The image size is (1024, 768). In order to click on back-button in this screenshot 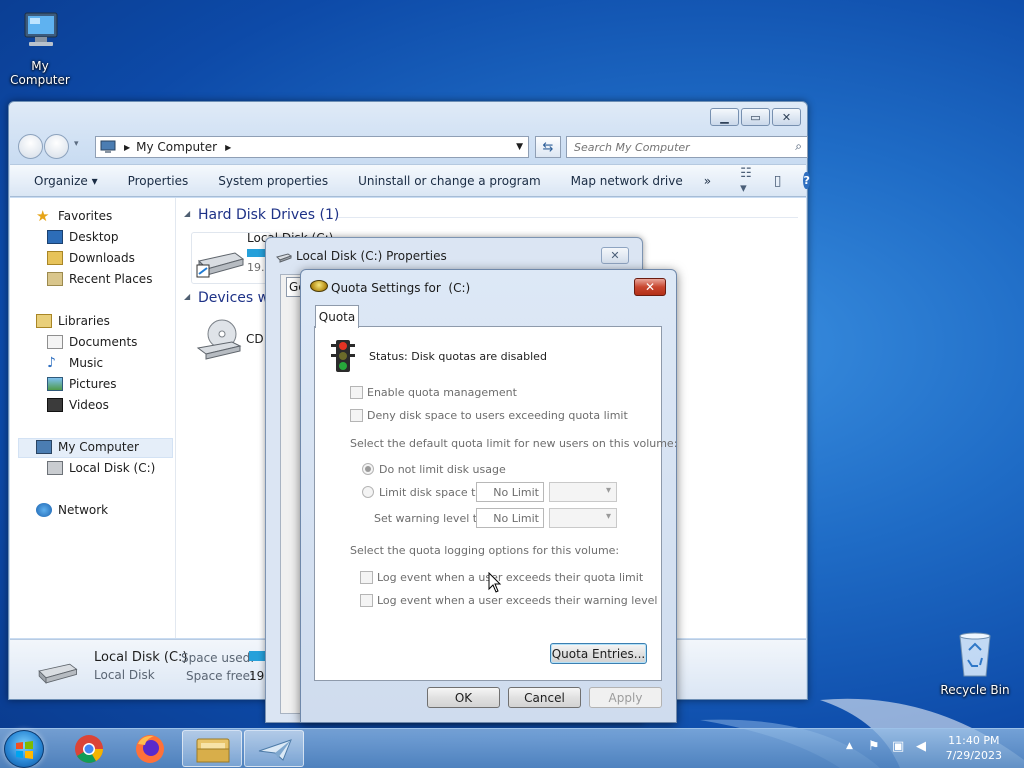, I will do `click(30, 146)`.